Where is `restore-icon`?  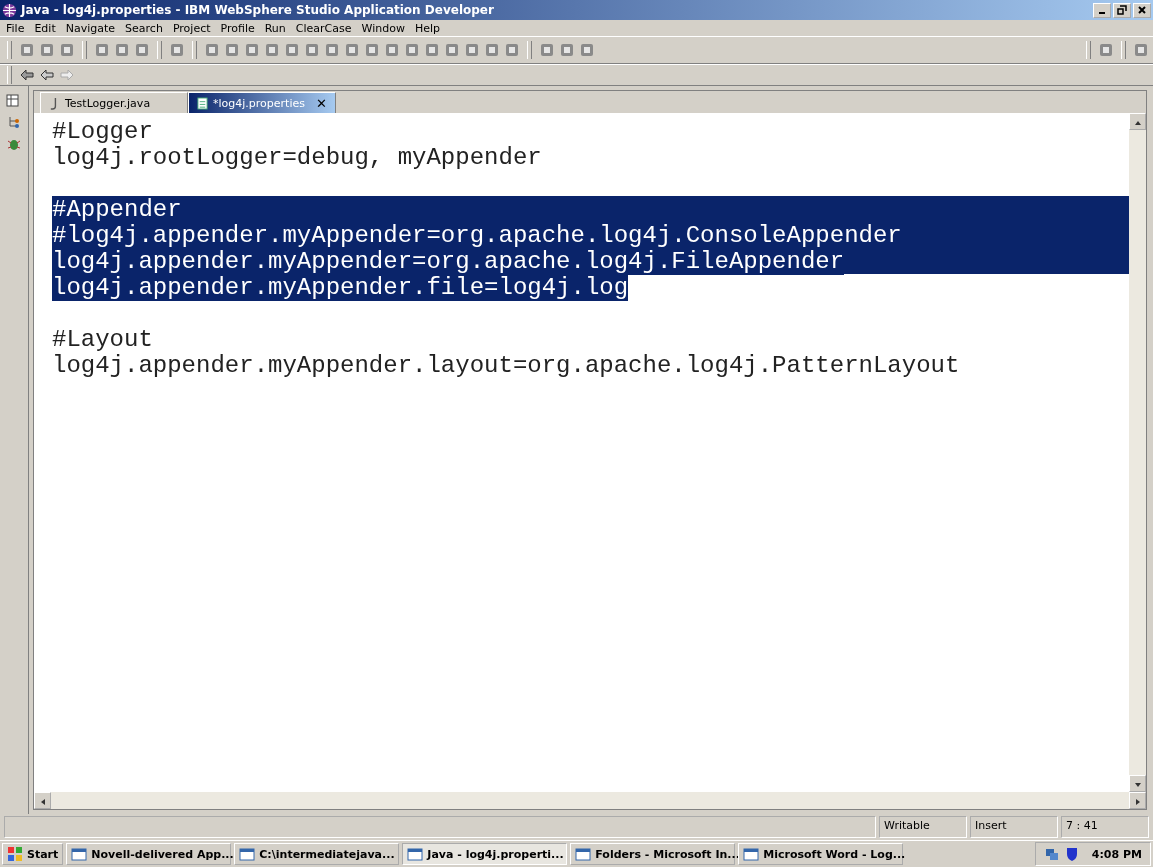
restore-icon is located at coordinates (1122, 10).